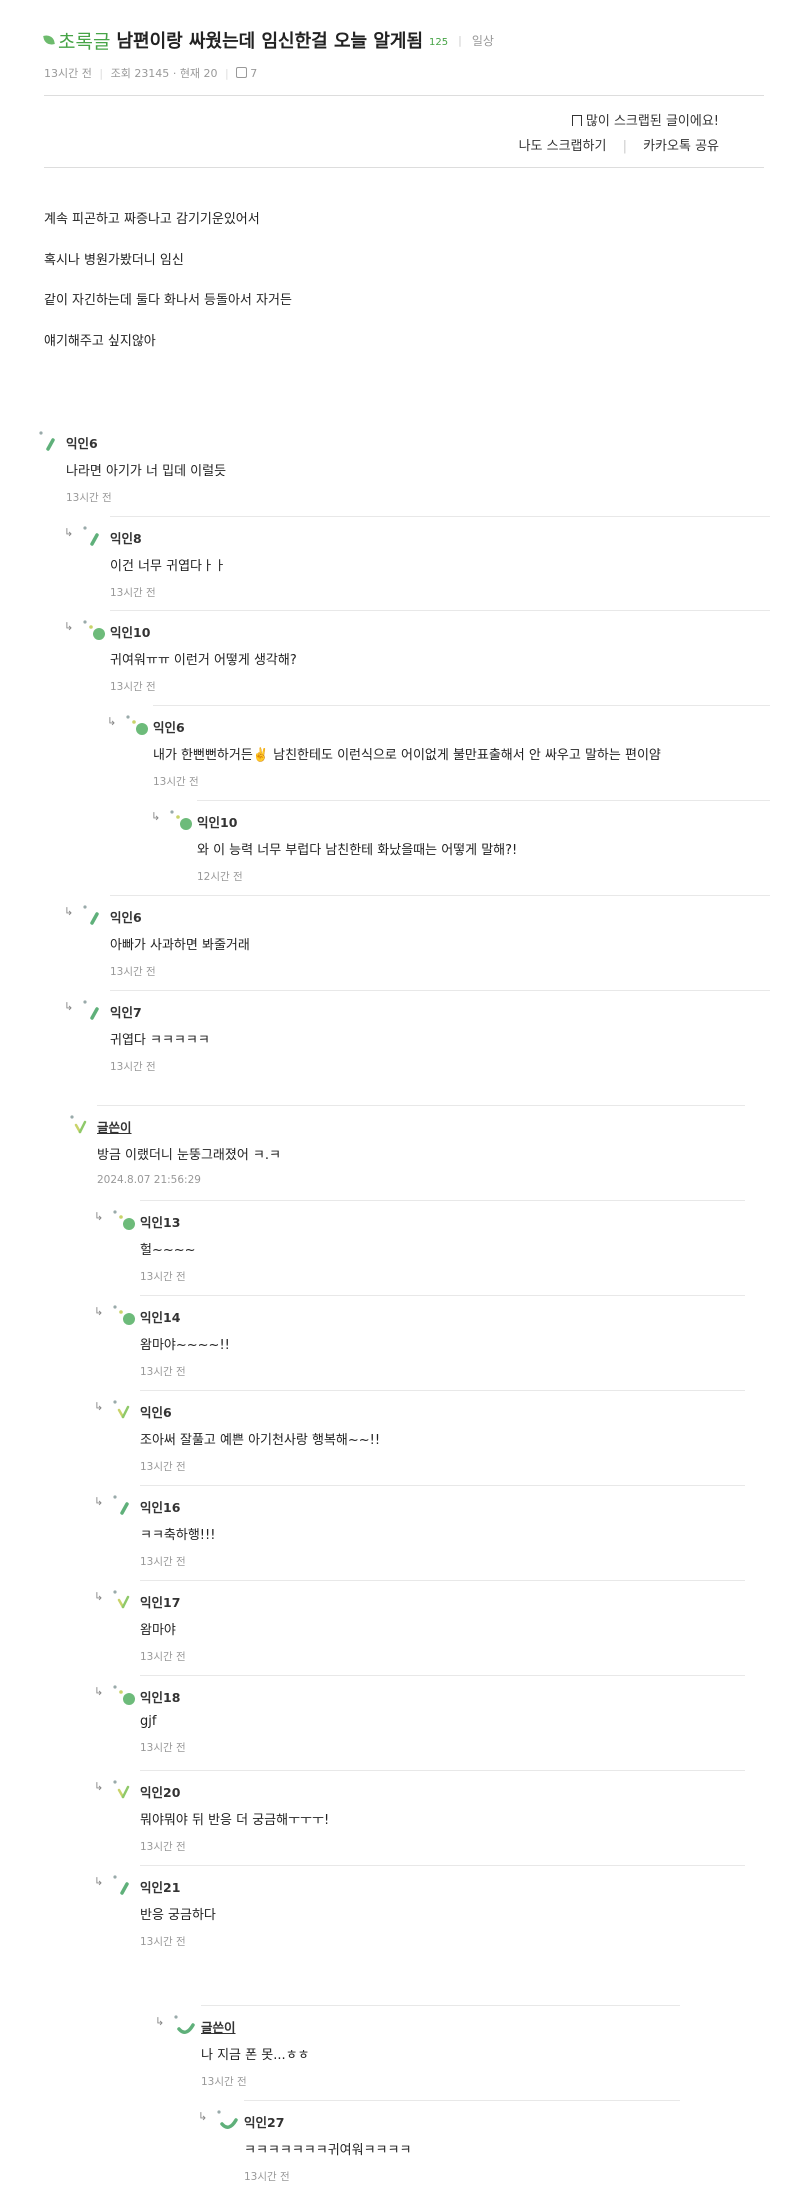 Image resolution: width=801 pixels, height=2210 pixels. I want to click on comment-author: 익인16, so click(177, 1506).